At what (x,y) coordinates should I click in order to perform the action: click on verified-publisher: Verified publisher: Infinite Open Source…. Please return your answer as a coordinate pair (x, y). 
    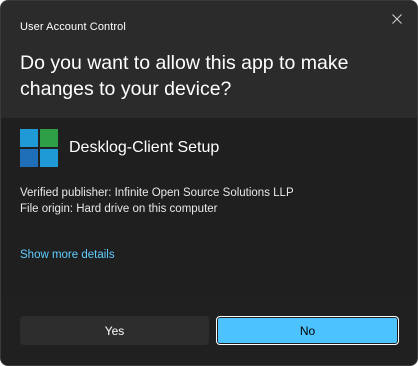
    Looking at the image, I should click on (157, 193).